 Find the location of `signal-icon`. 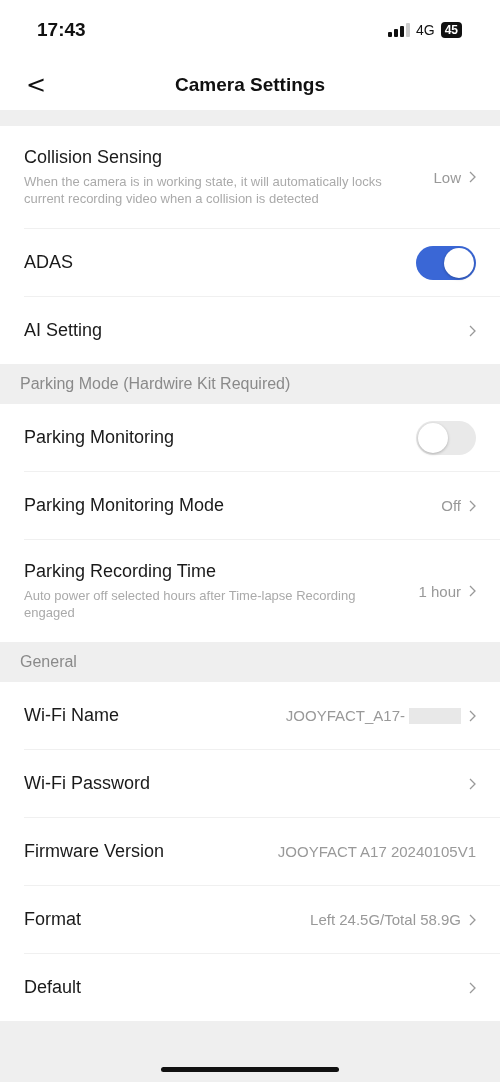

signal-icon is located at coordinates (398, 30).